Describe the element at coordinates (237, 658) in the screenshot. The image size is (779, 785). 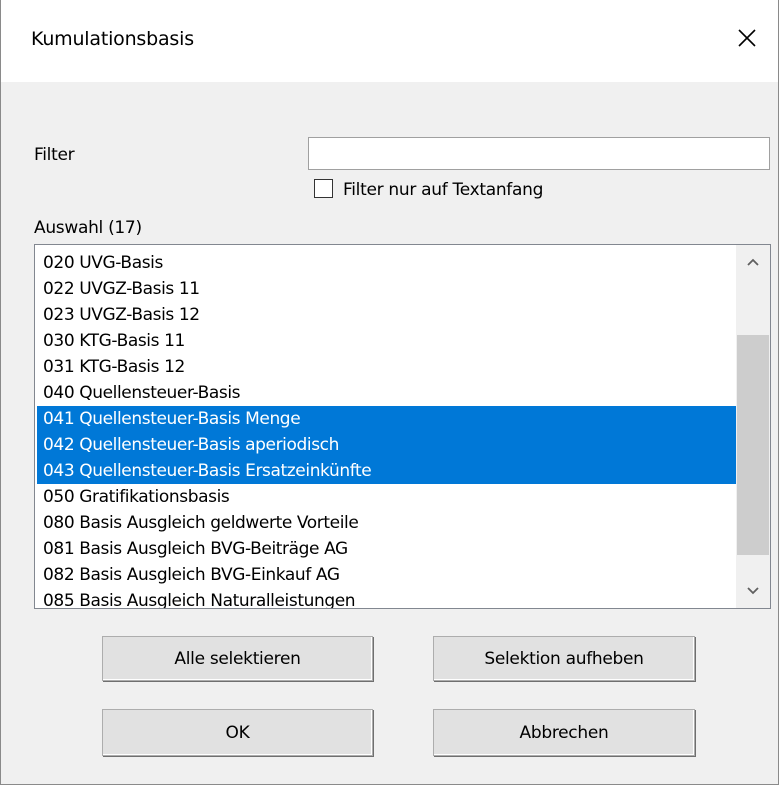
I see `select-all-button: Alle selektieren` at that location.